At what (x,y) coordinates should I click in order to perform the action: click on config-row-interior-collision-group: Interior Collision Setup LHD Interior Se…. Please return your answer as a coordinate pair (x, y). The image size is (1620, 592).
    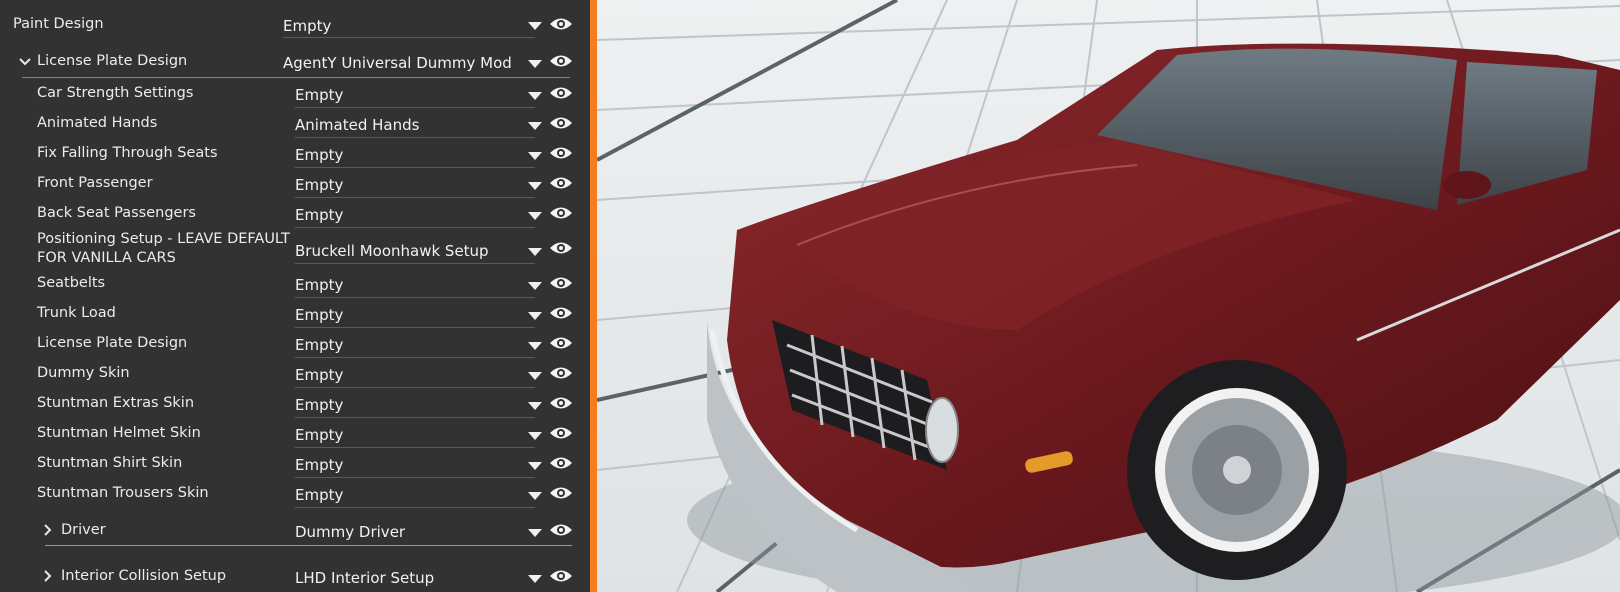
    Looking at the image, I should click on (295, 578).